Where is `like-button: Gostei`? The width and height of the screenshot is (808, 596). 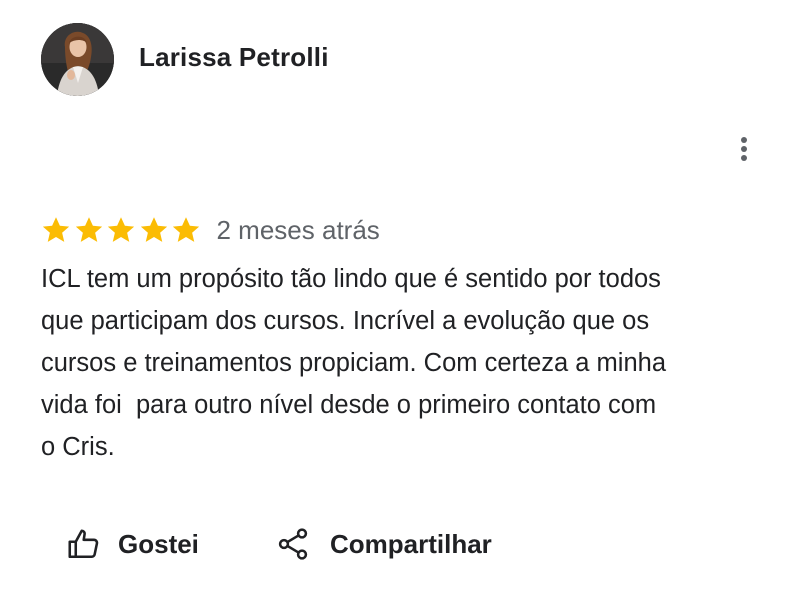 like-button: Gostei is located at coordinates (132, 544).